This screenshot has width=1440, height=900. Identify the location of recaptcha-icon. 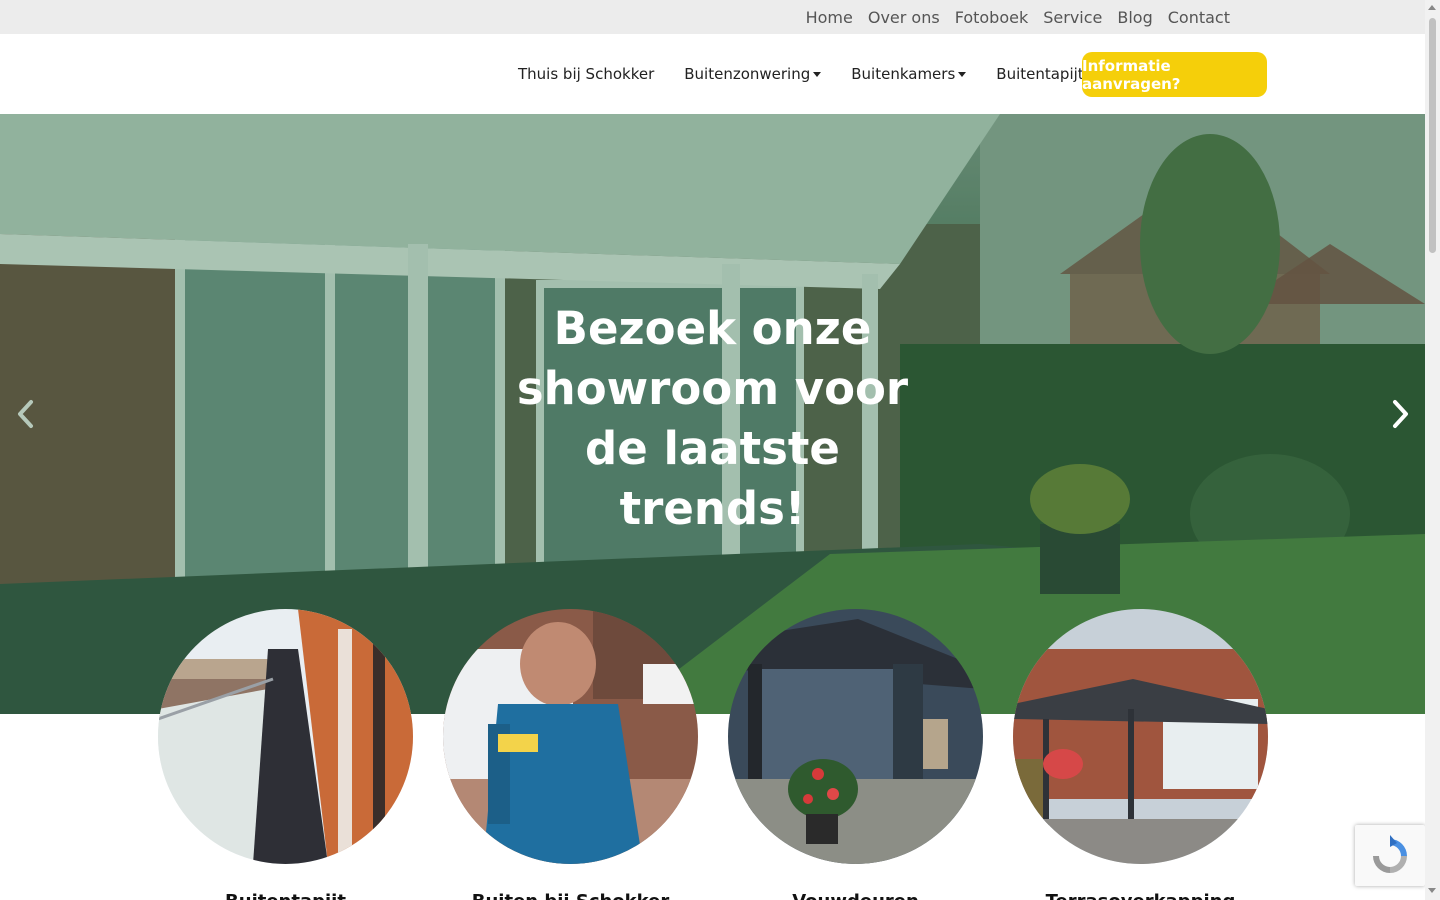
(1390, 853).